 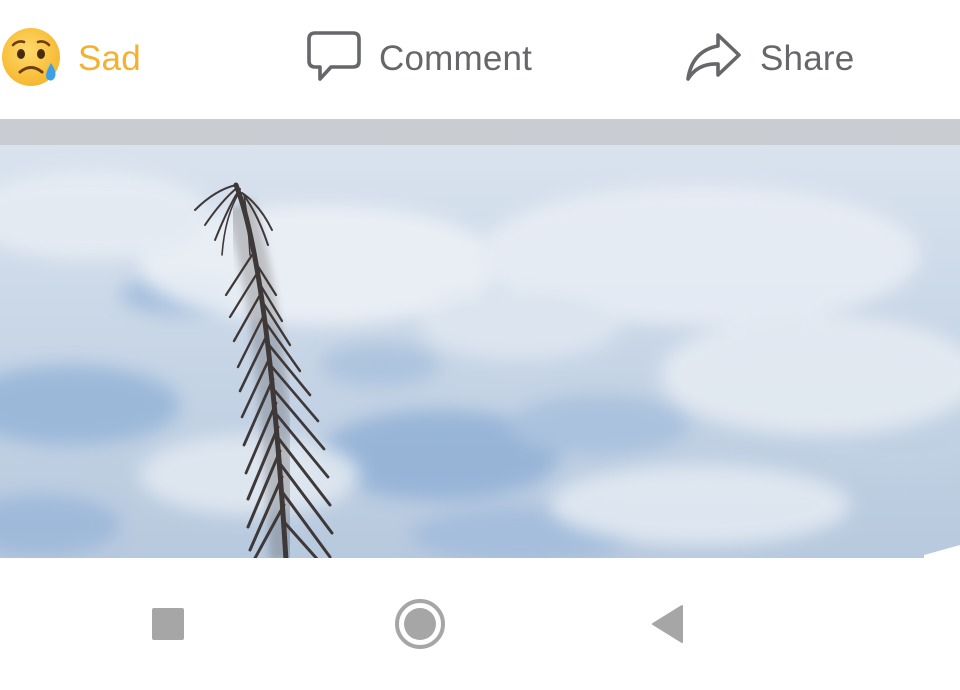 I want to click on comment-label: Comment, so click(x=456, y=58).